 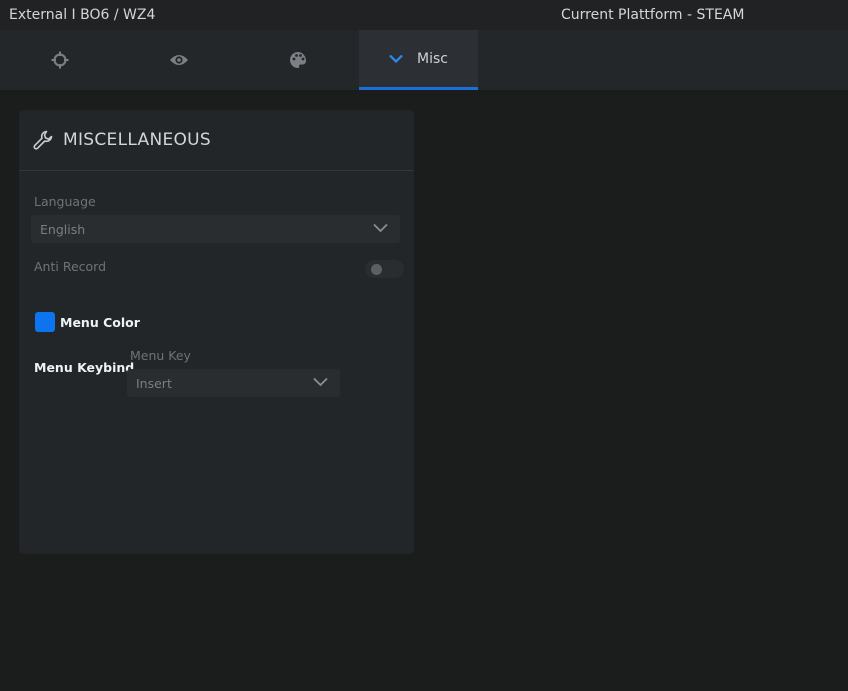 What do you see at coordinates (384, 269) in the screenshot?
I see `anti-record-toggle` at bounding box center [384, 269].